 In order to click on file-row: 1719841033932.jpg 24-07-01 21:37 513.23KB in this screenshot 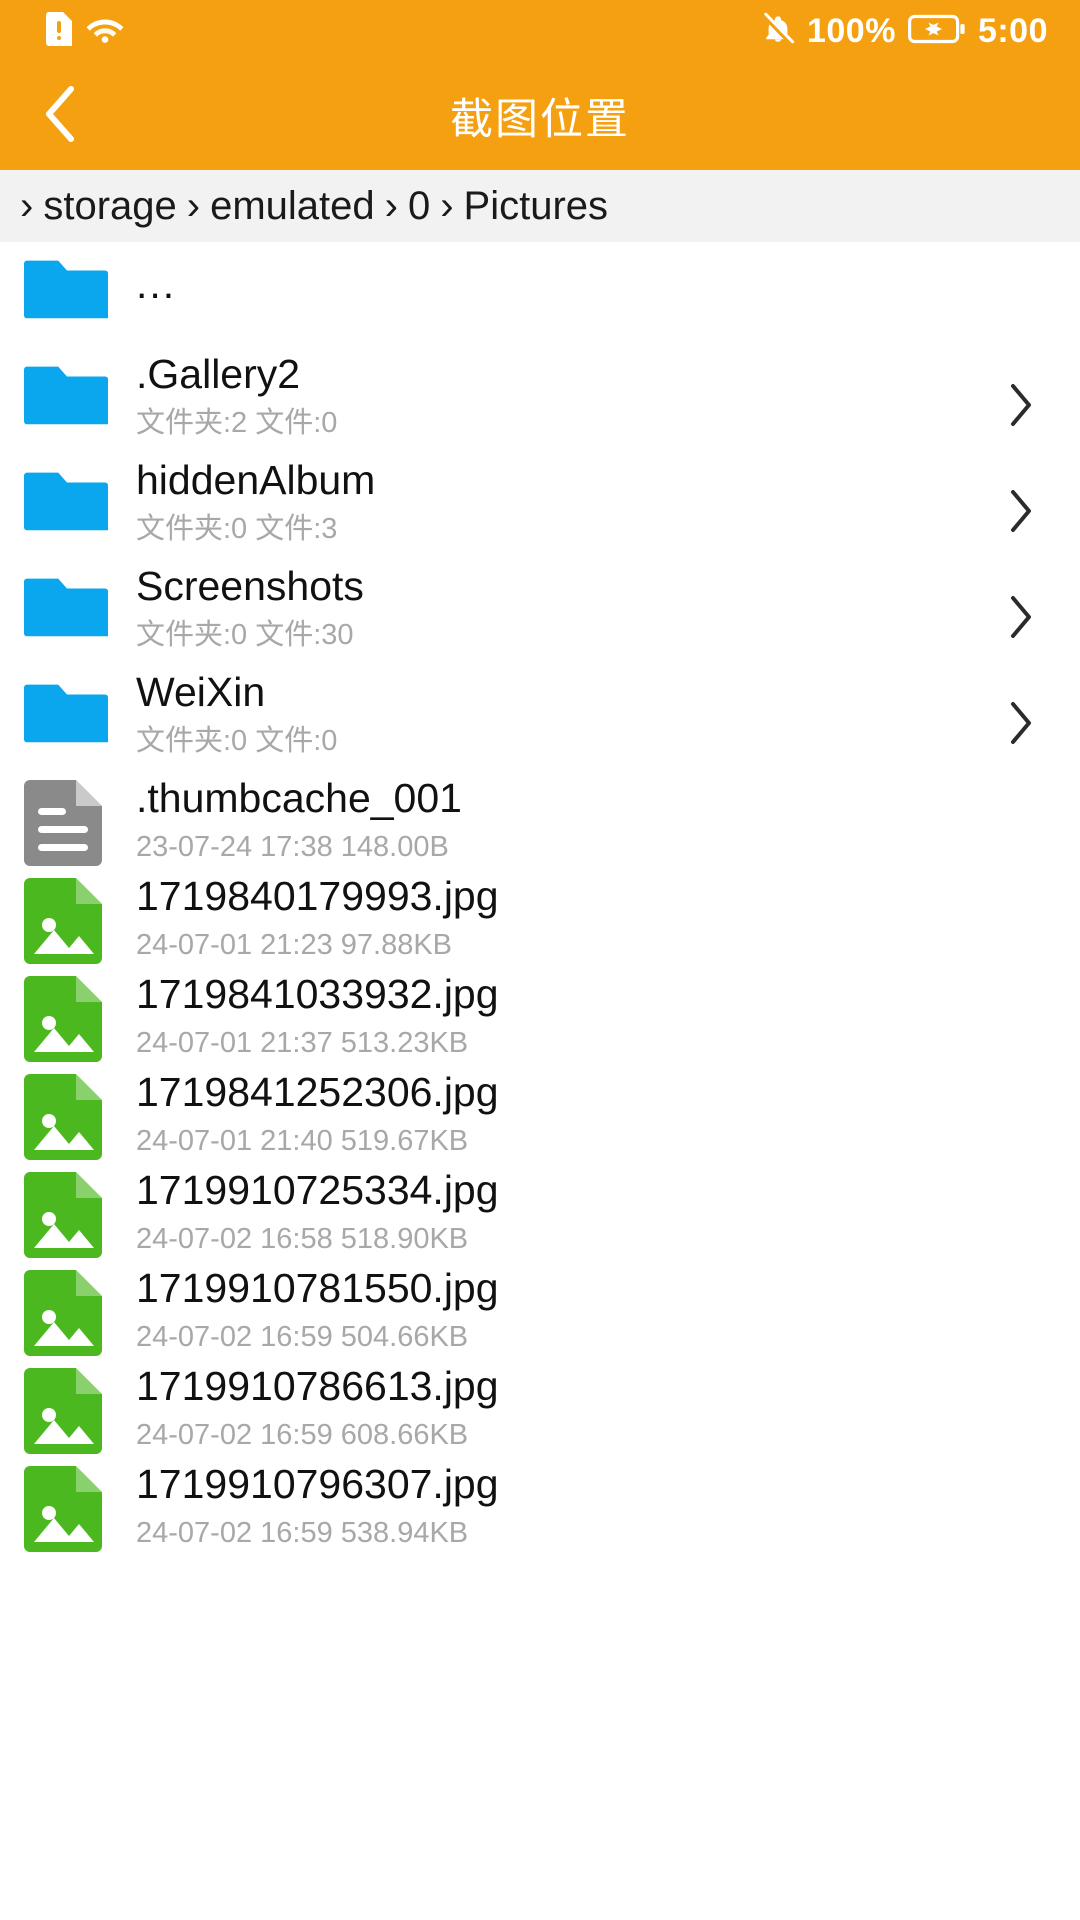, I will do `click(540, 1017)`.